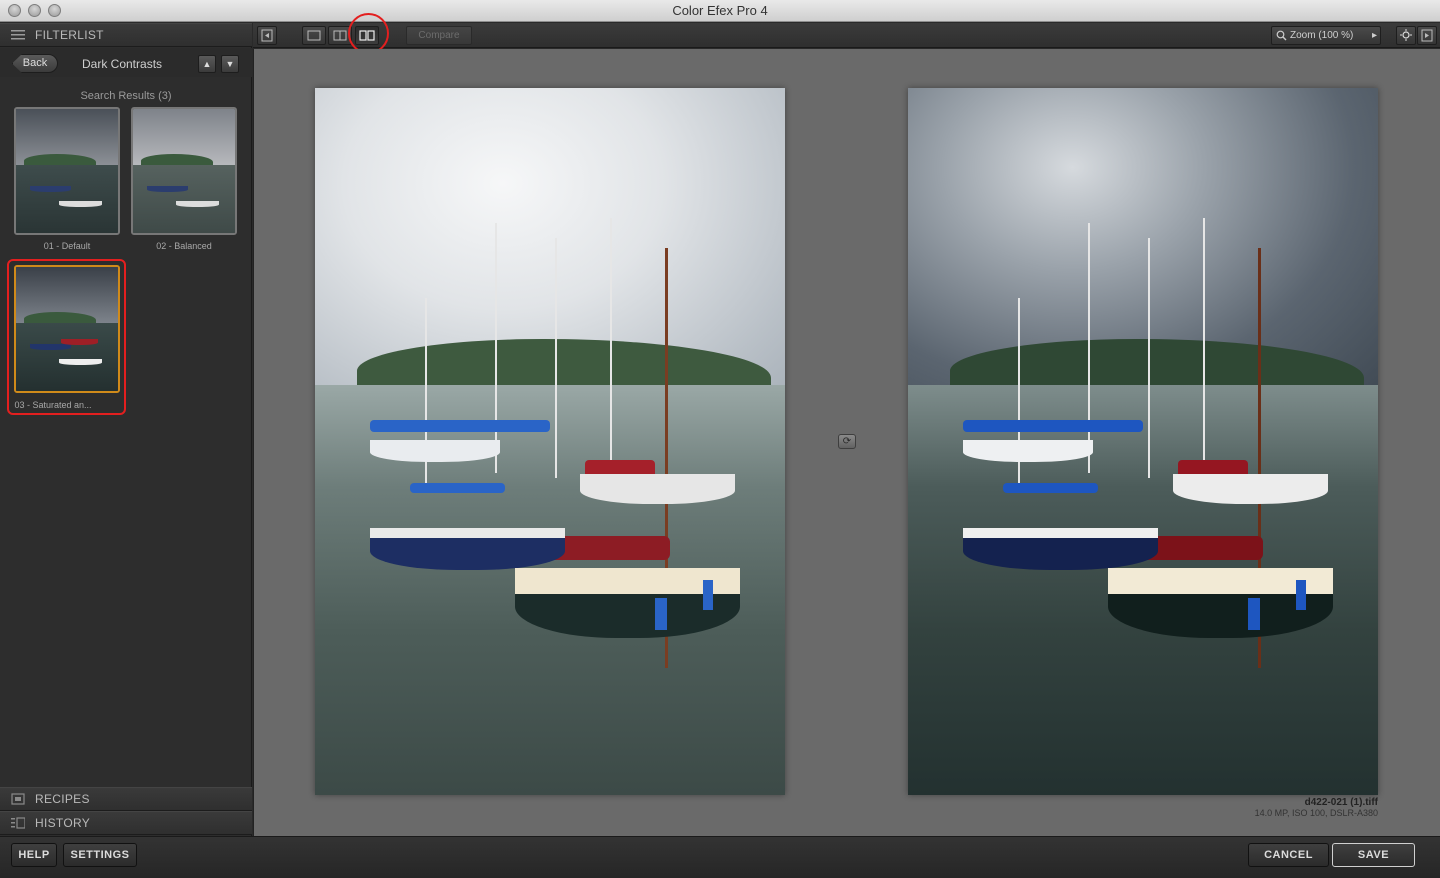 The height and width of the screenshot is (878, 1440). I want to click on hide-controls-button, so click(1427, 35).